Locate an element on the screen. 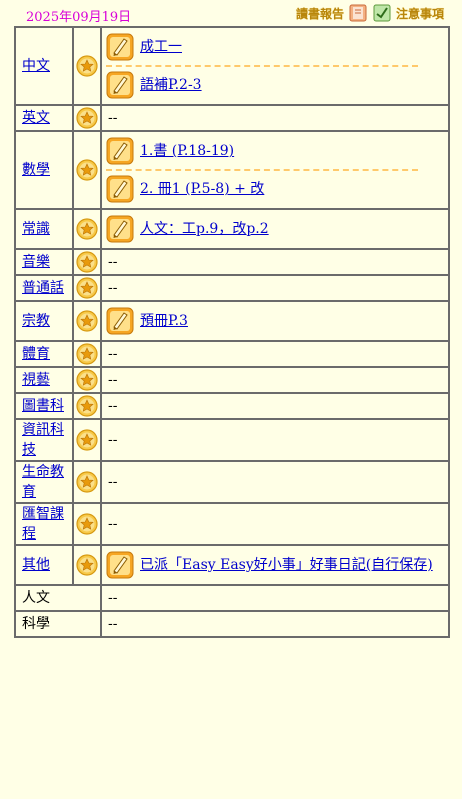  subject-name: 宗教 is located at coordinates (36, 321).